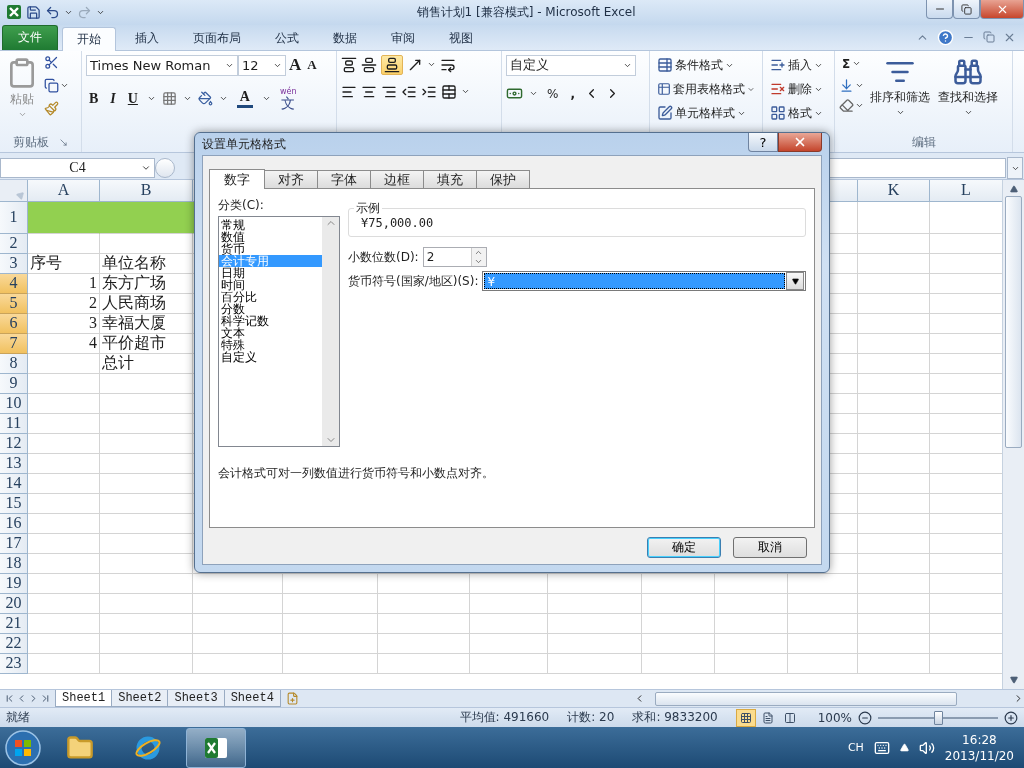 The width and height of the screenshot is (1024, 768). I want to click on zoom-in-icon, so click(1011, 717).